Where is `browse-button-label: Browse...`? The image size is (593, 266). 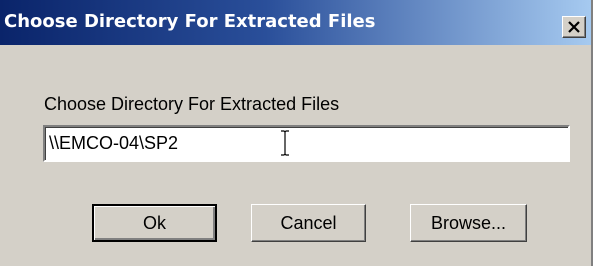
browse-button-label: Browse... is located at coordinates (468, 222).